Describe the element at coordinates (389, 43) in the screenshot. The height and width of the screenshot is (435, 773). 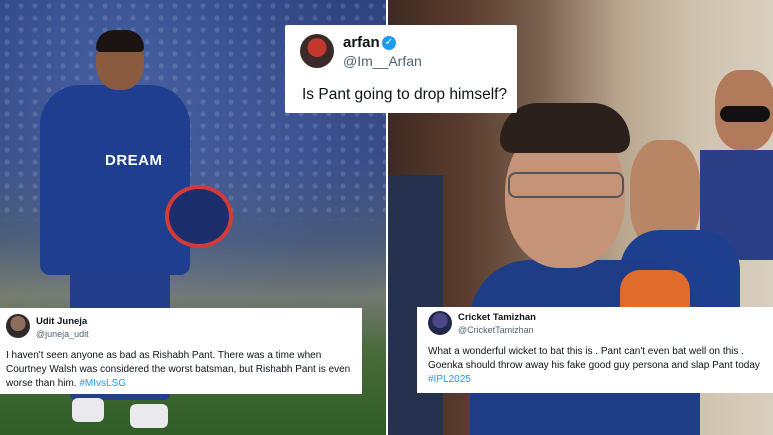
I see `verified-badge-icon: ✓` at that location.